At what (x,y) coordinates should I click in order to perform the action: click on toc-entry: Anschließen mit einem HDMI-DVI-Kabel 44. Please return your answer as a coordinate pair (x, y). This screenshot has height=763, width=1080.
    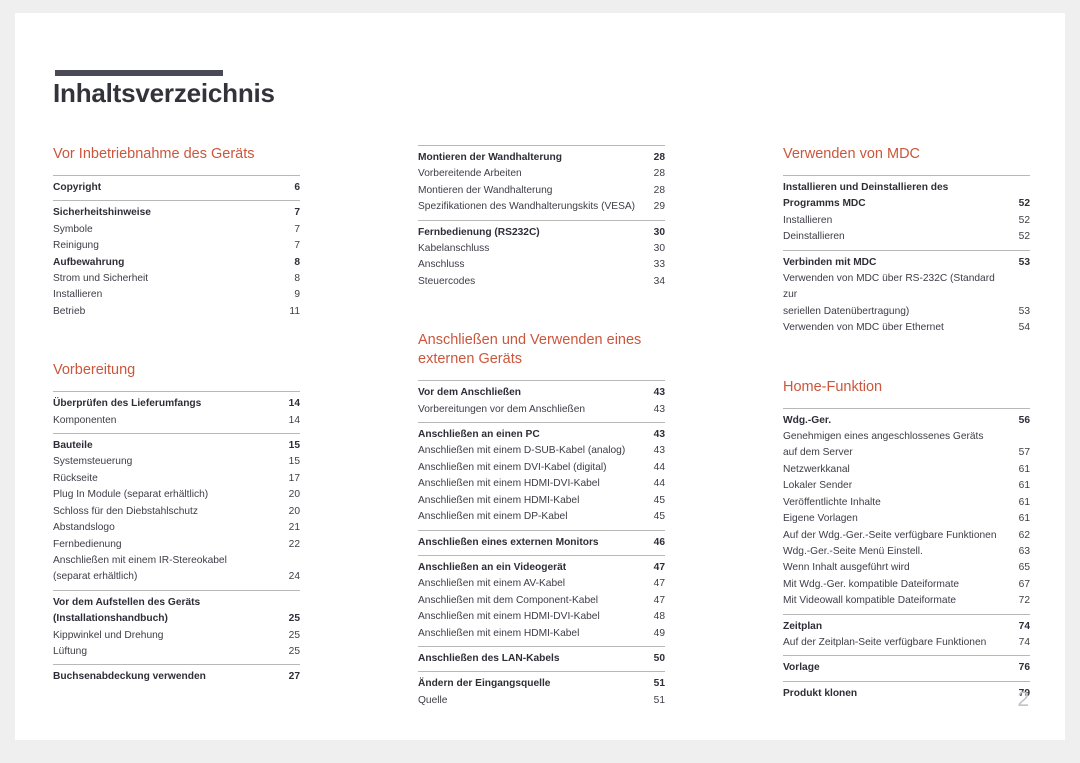
    Looking at the image, I should click on (541, 484).